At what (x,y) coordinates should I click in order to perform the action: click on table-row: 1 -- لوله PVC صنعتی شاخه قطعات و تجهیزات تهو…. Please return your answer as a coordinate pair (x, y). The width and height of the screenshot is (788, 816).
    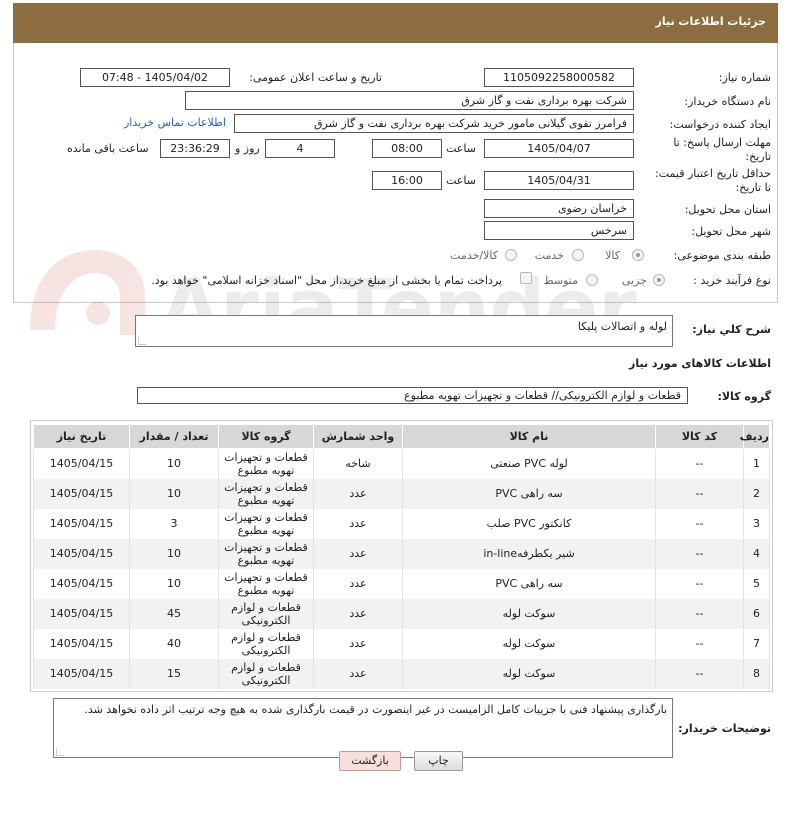
    Looking at the image, I should click on (401, 463).